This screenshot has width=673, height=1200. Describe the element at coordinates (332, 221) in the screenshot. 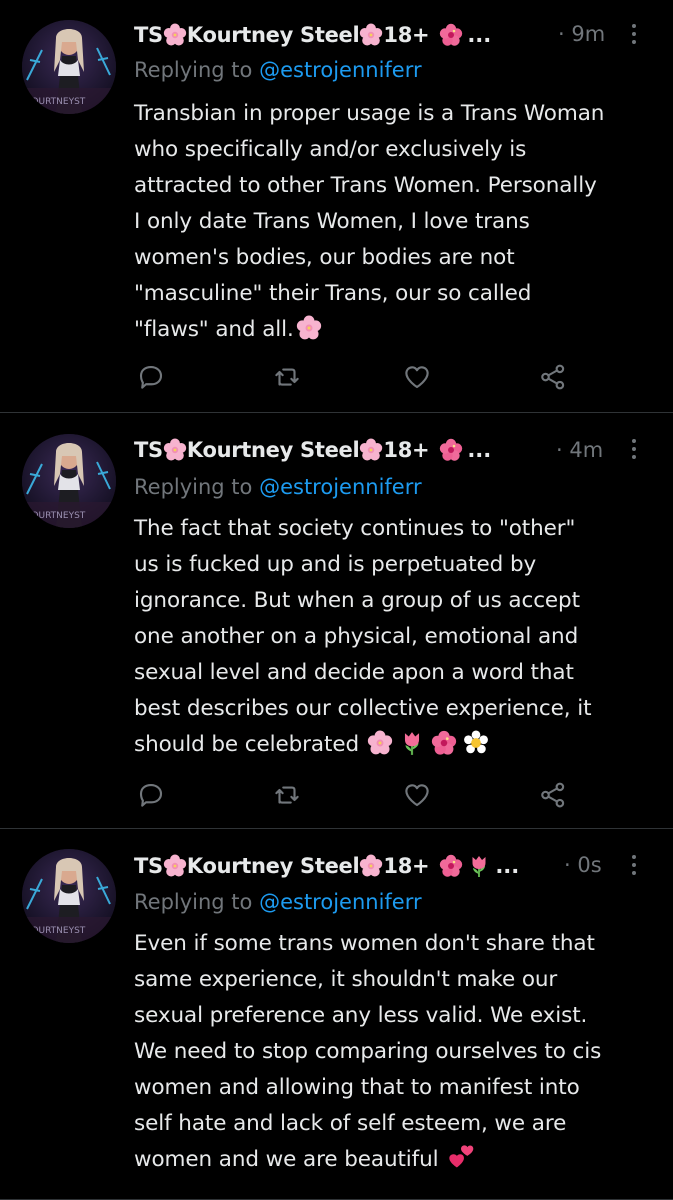

I see `tweet-text-line: I only date Trans Women, I love trans` at that location.